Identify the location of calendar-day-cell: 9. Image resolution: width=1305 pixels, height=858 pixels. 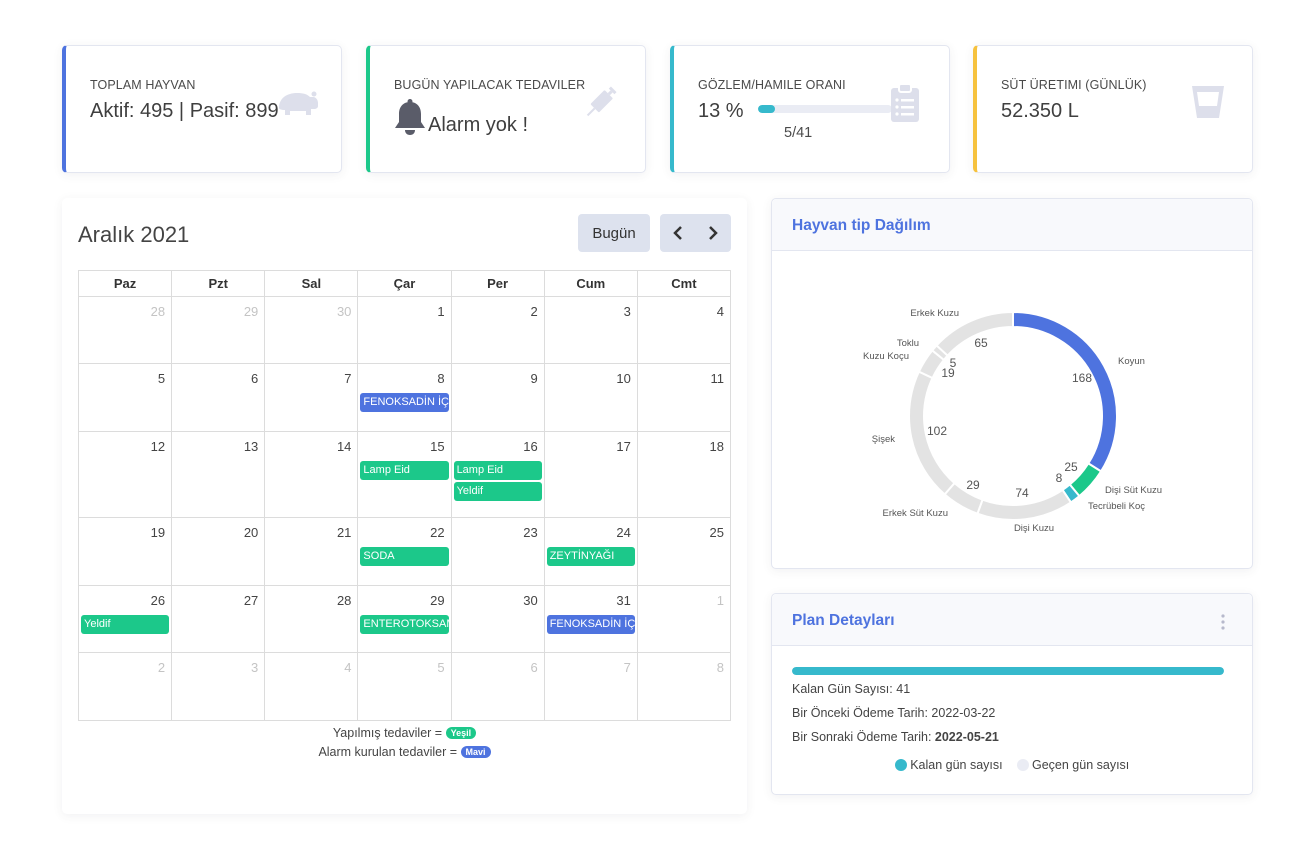
(498, 398).